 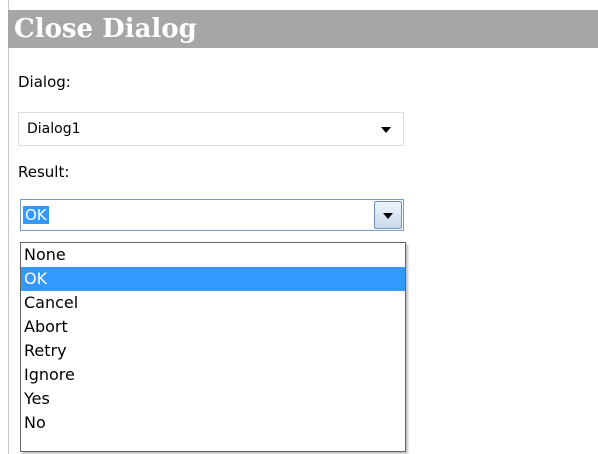 What do you see at coordinates (54, 129) in the screenshot?
I see `dialog-select-value: Dialog1` at bounding box center [54, 129].